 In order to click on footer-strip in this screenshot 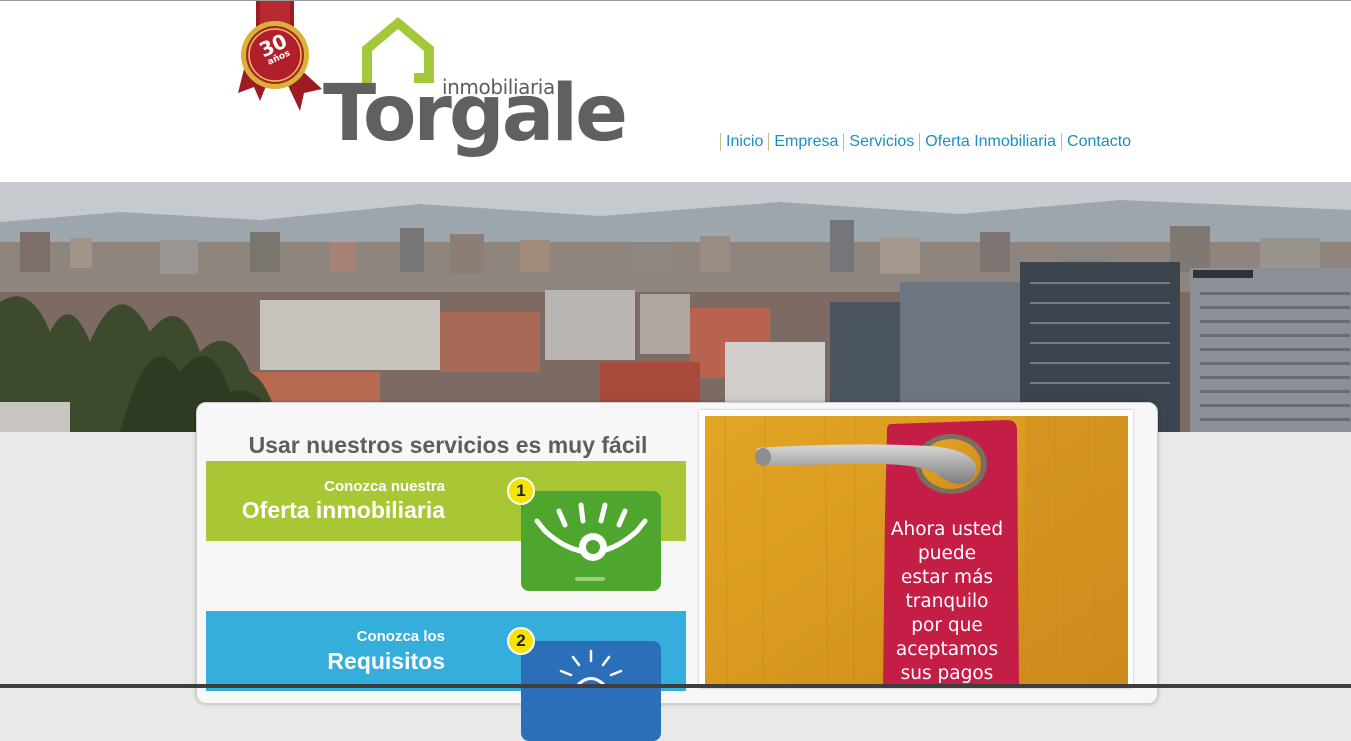, I will do `click(675, 686)`.